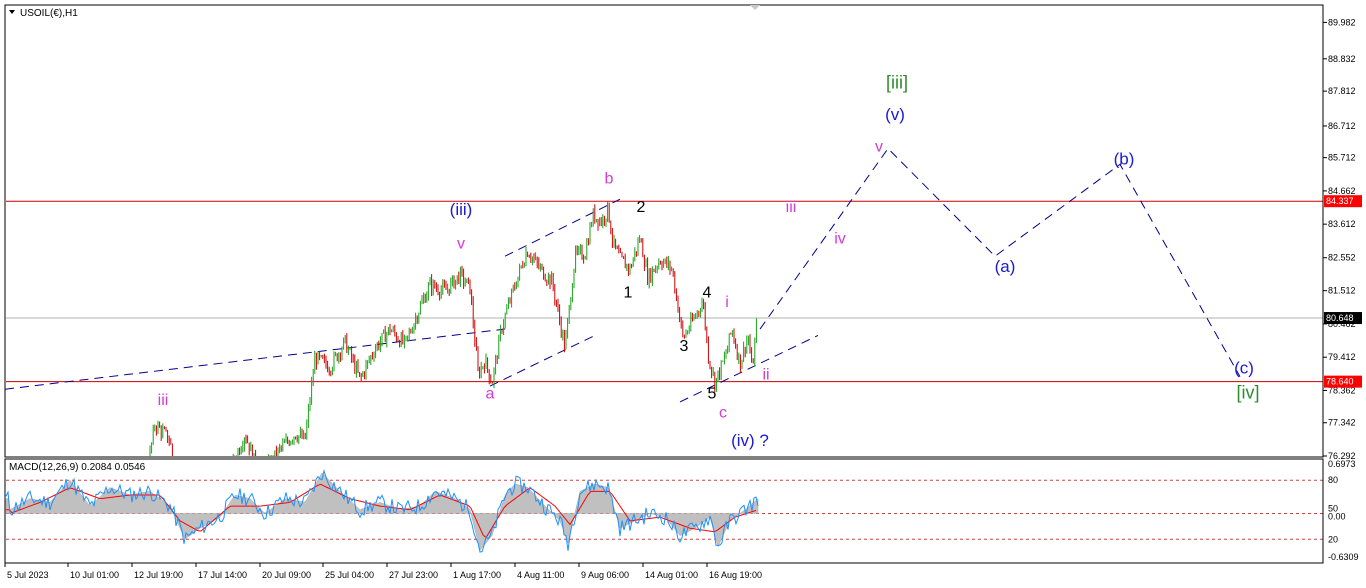  I want to click on price-tick-label: 83.612, so click(1342, 224).